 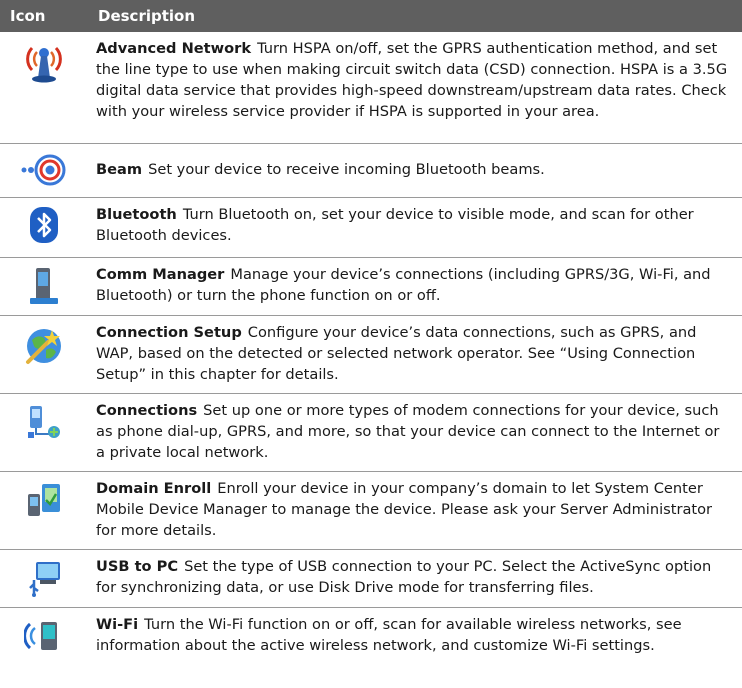 What do you see at coordinates (44, 286) in the screenshot?
I see `comm-manager-icon` at bounding box center [44, 286].